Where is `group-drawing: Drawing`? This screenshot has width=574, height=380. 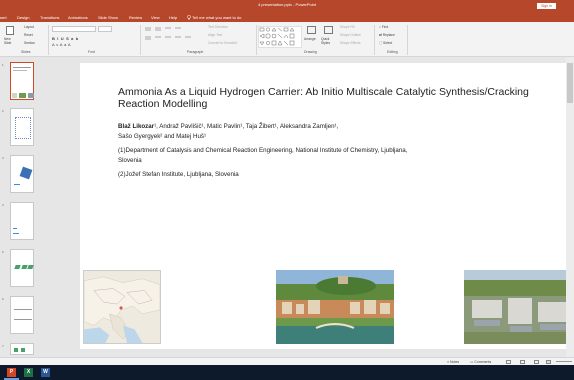
group-drawing: Drawing is located at coordinates (310, 52).